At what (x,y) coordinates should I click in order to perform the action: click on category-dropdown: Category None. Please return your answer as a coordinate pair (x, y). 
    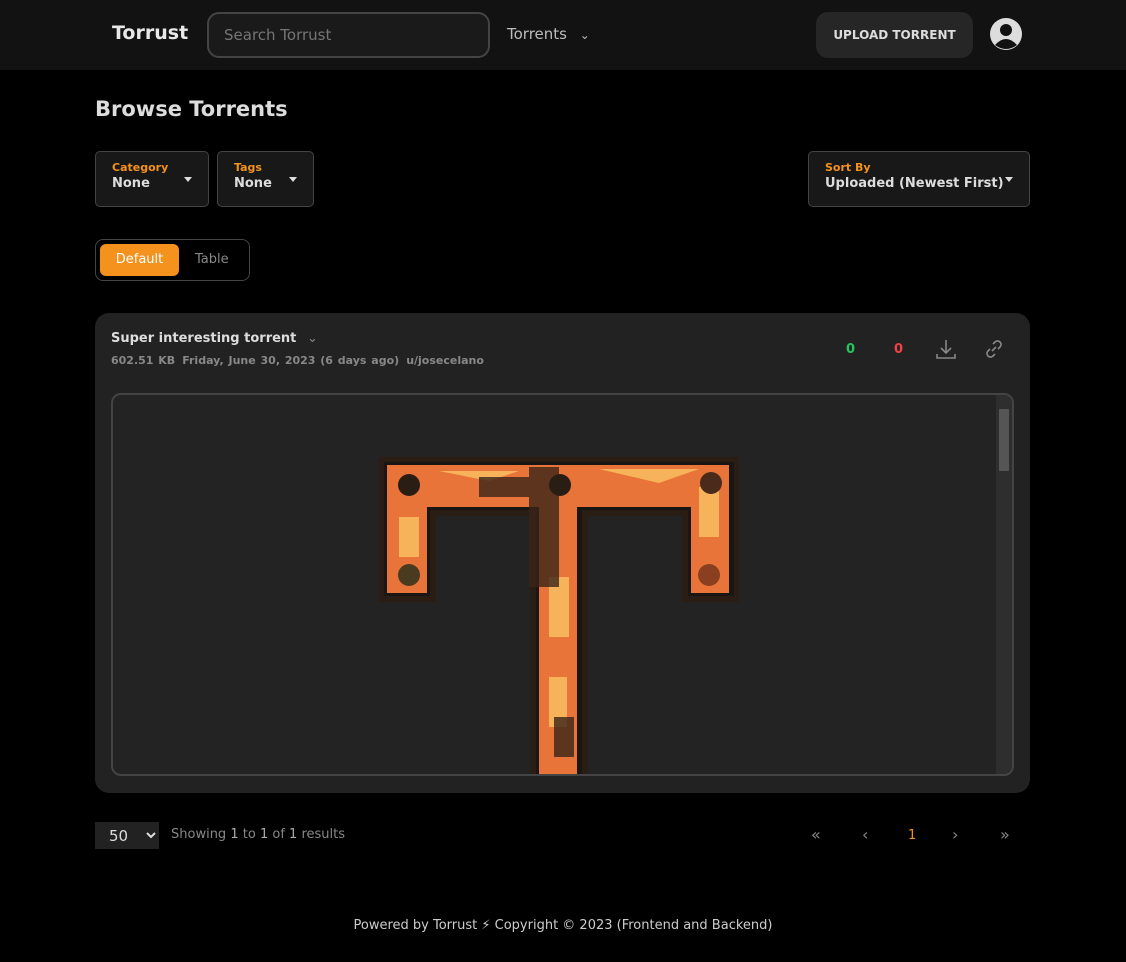
    Looking at the image, I should click on (152, 179).